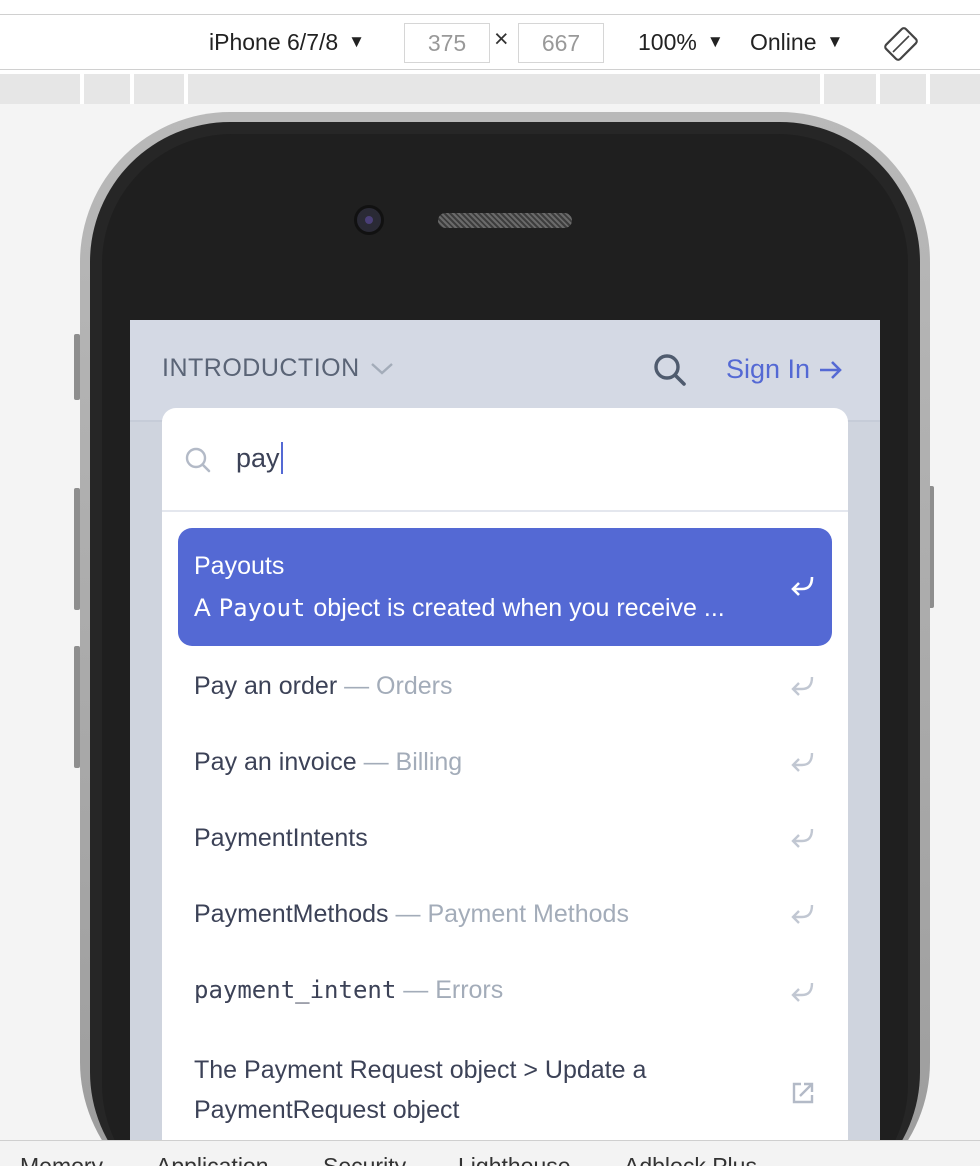 Image resolution: width=980 pixels, height=1166 pixels. I want to click on text-cursor, so click(281, 458).